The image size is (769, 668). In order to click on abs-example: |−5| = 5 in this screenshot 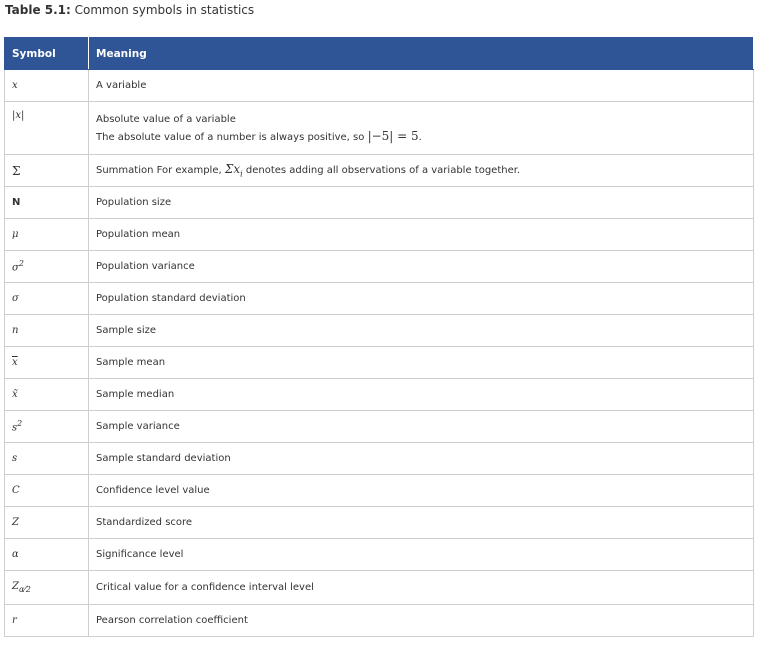, I will do `click(393, 135)`.